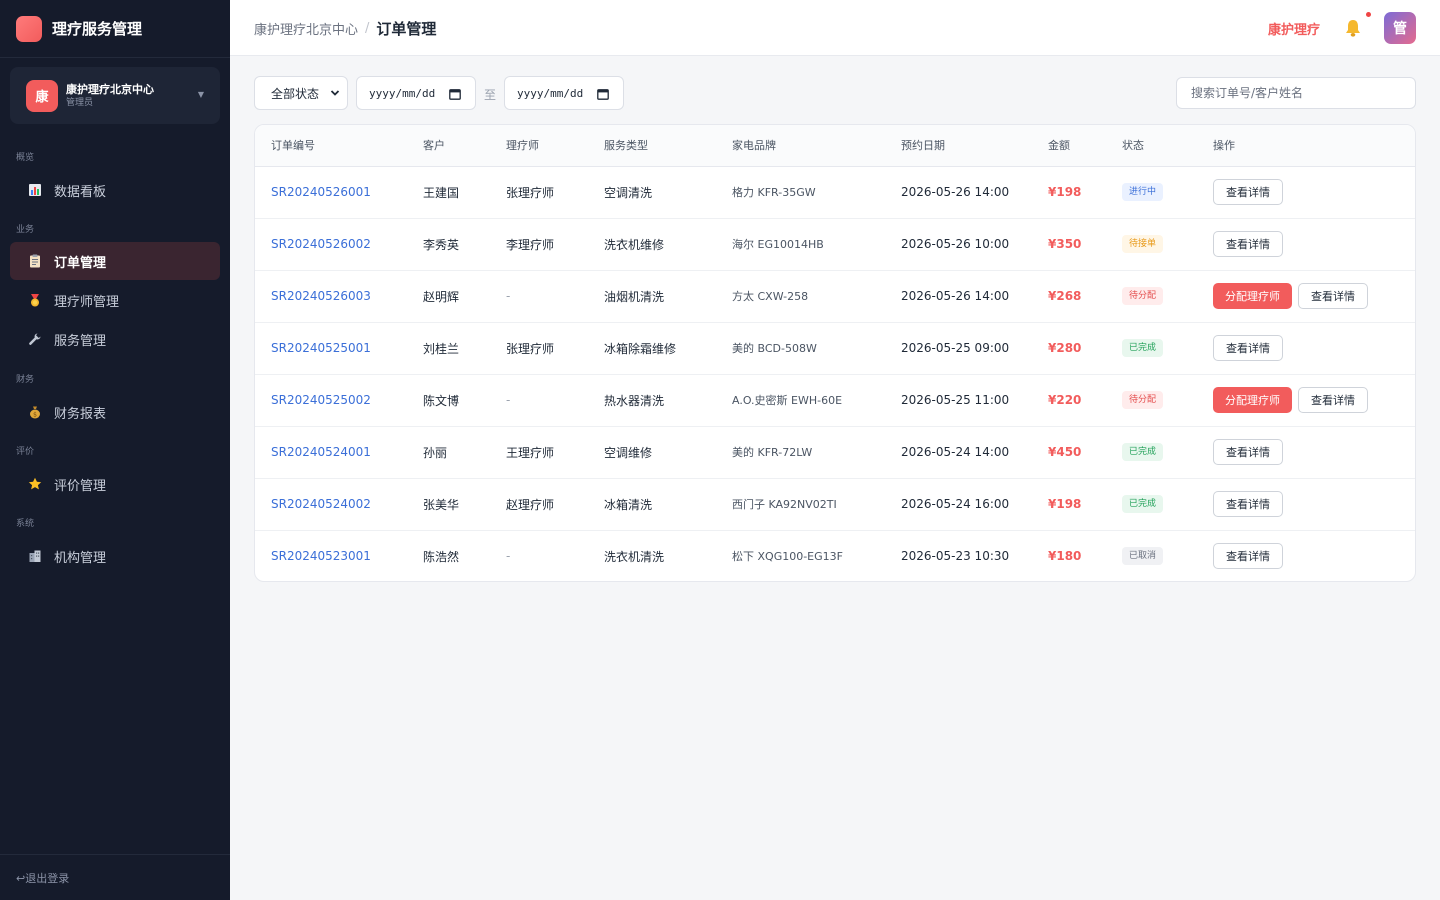  Describe the element at coordinates (787, 400) in the screenshot. I see `appliance-brand: A.O.史密斯 EWH-60E` at that location.